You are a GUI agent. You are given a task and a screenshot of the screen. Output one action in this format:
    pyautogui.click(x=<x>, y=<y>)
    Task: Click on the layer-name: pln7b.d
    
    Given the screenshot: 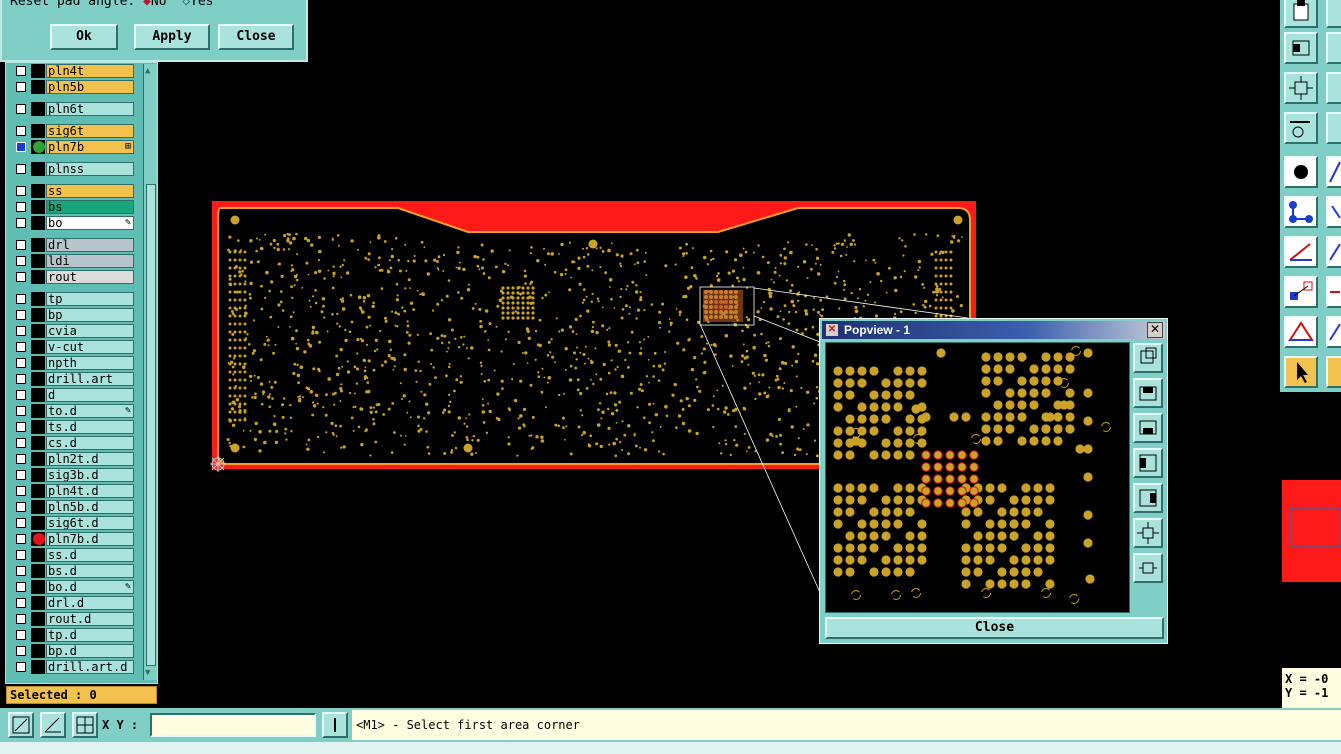 What is the action you would take?
    pyautogui.click(x=90, y=539)
    